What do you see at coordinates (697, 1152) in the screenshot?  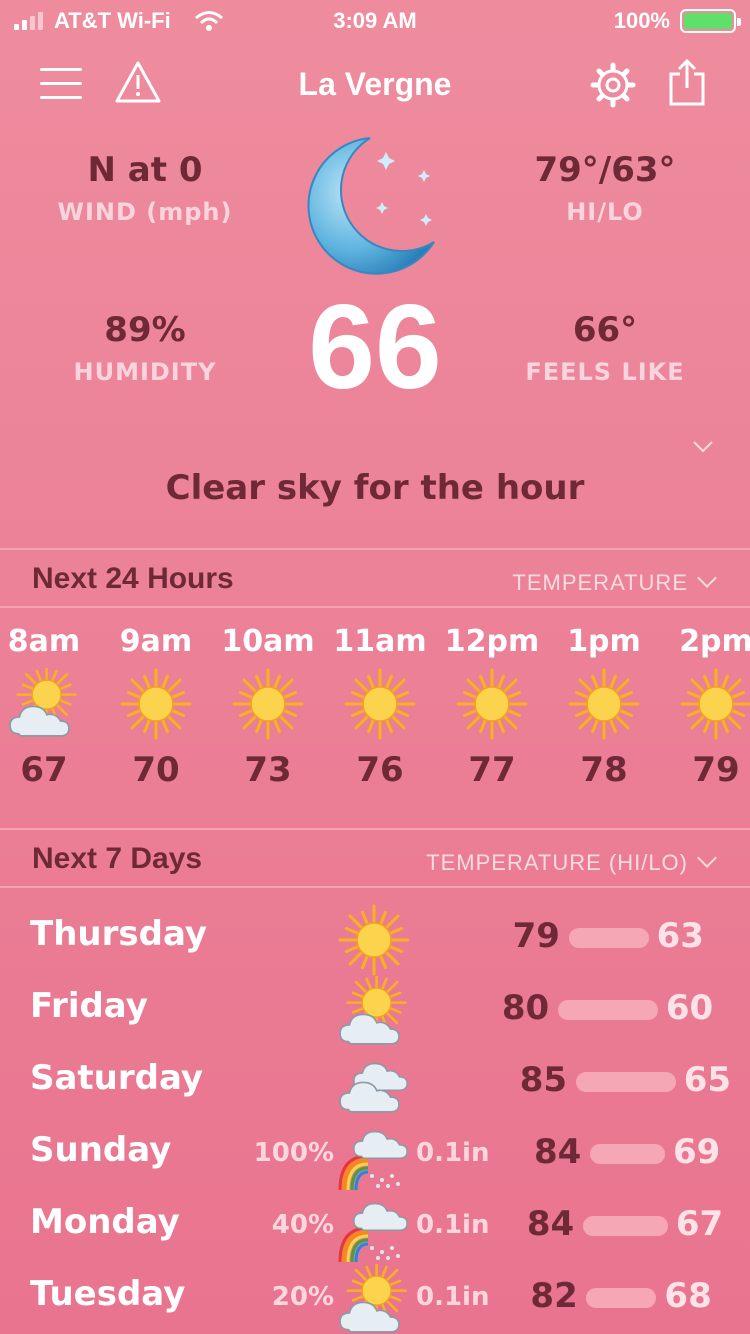 I see `day-low: 69` at bounding box center [697, 1152].